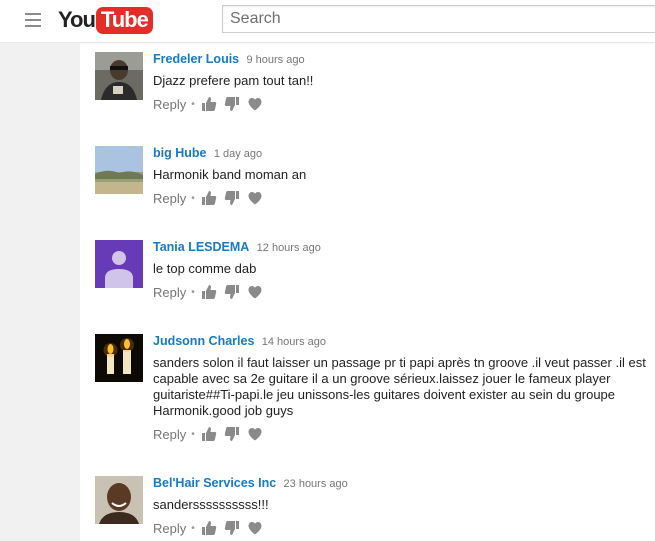 The image size is (655, 541). I want to click on comment-text: le top comme dab, so click(205, 268).